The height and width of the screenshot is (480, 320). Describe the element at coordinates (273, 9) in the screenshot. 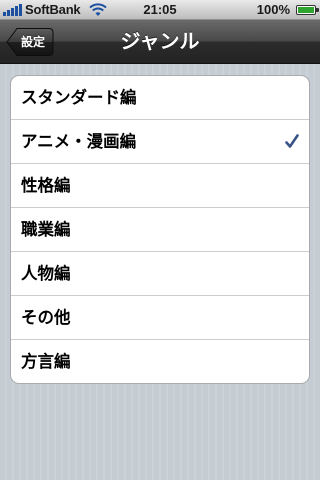

I see `battery-percent: 100%` at that location.